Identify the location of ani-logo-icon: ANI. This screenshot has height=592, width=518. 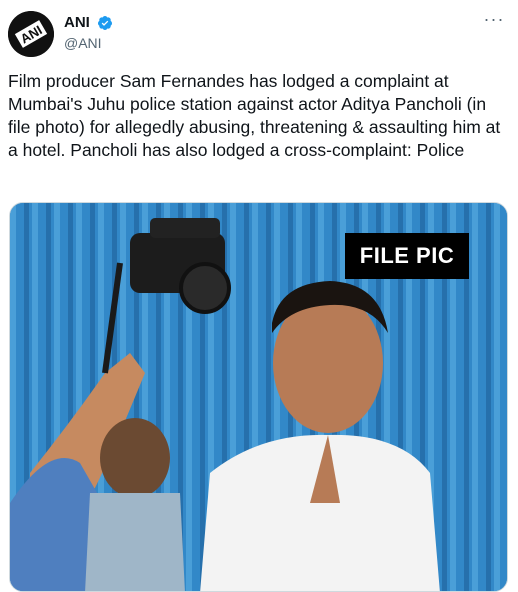
(31, 34).